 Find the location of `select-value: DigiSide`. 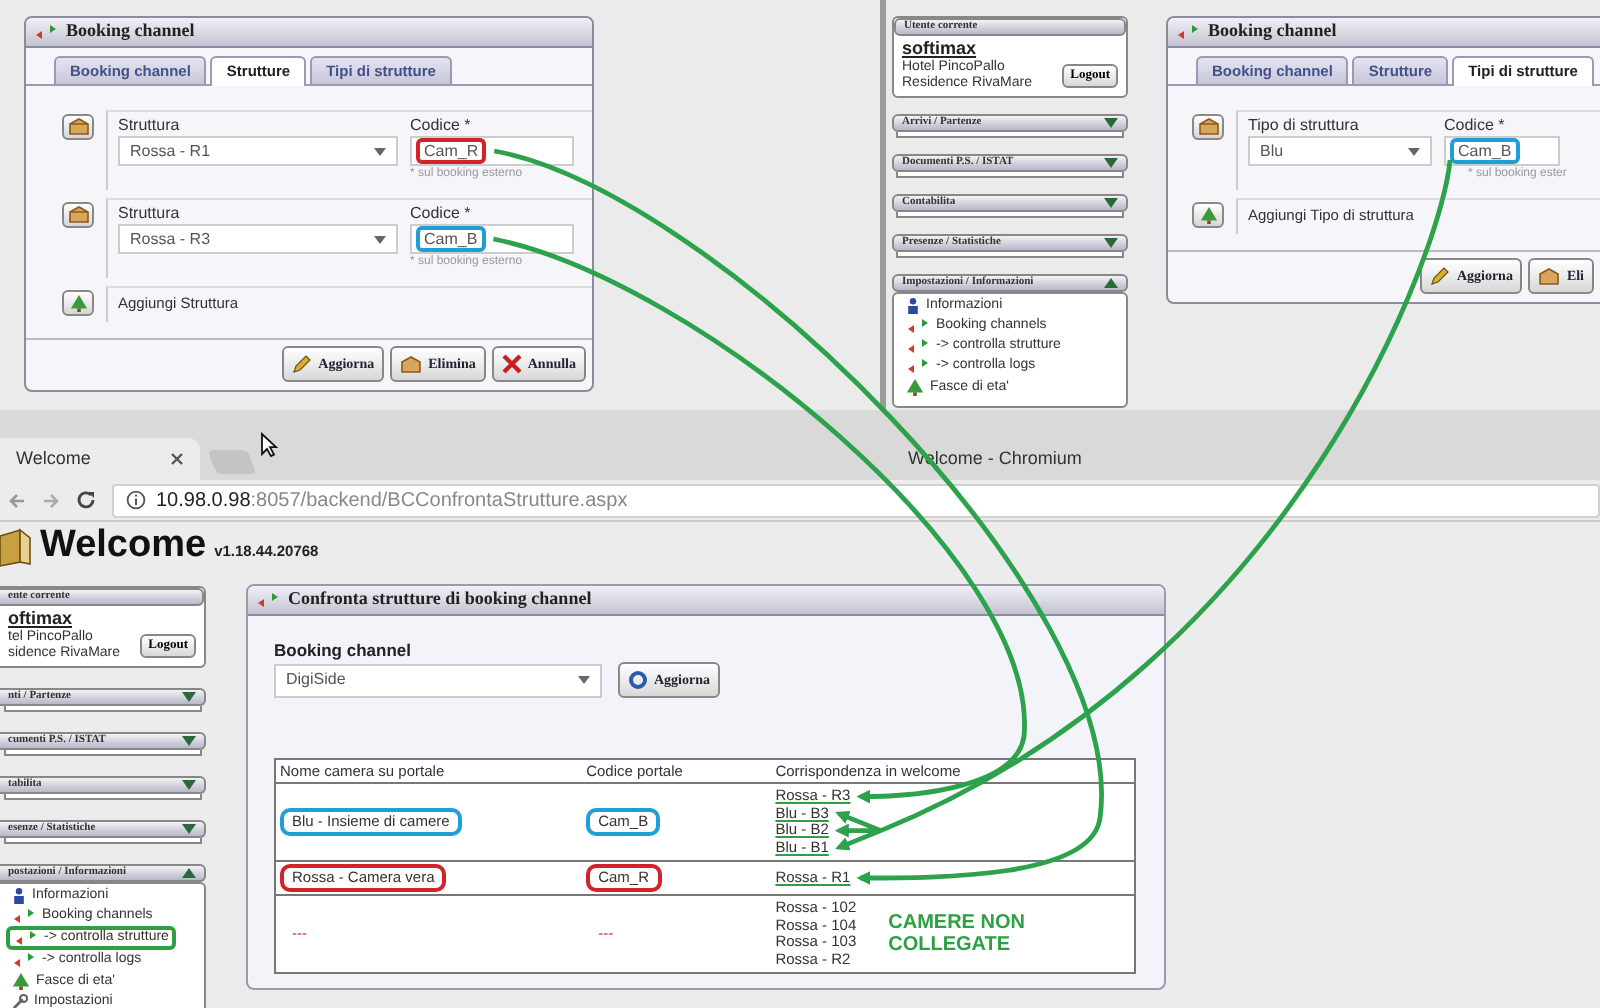

select-value: DigiSide is located at coordinates (316, 680).